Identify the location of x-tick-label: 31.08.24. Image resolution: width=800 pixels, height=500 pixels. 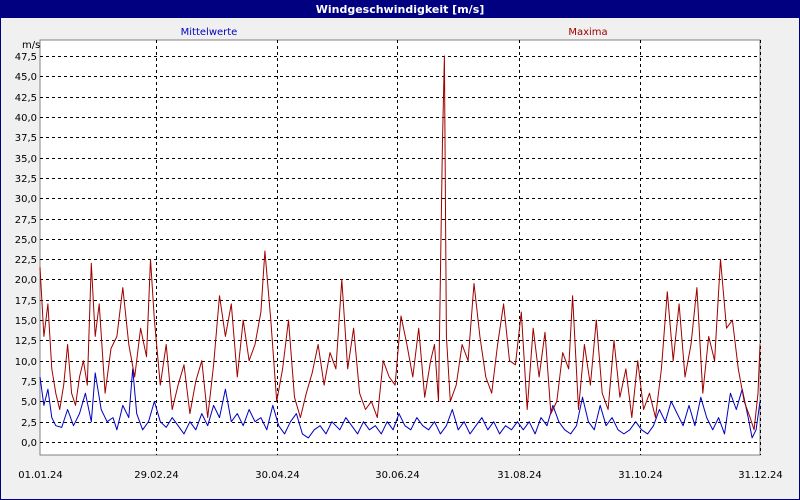
(519, 475).